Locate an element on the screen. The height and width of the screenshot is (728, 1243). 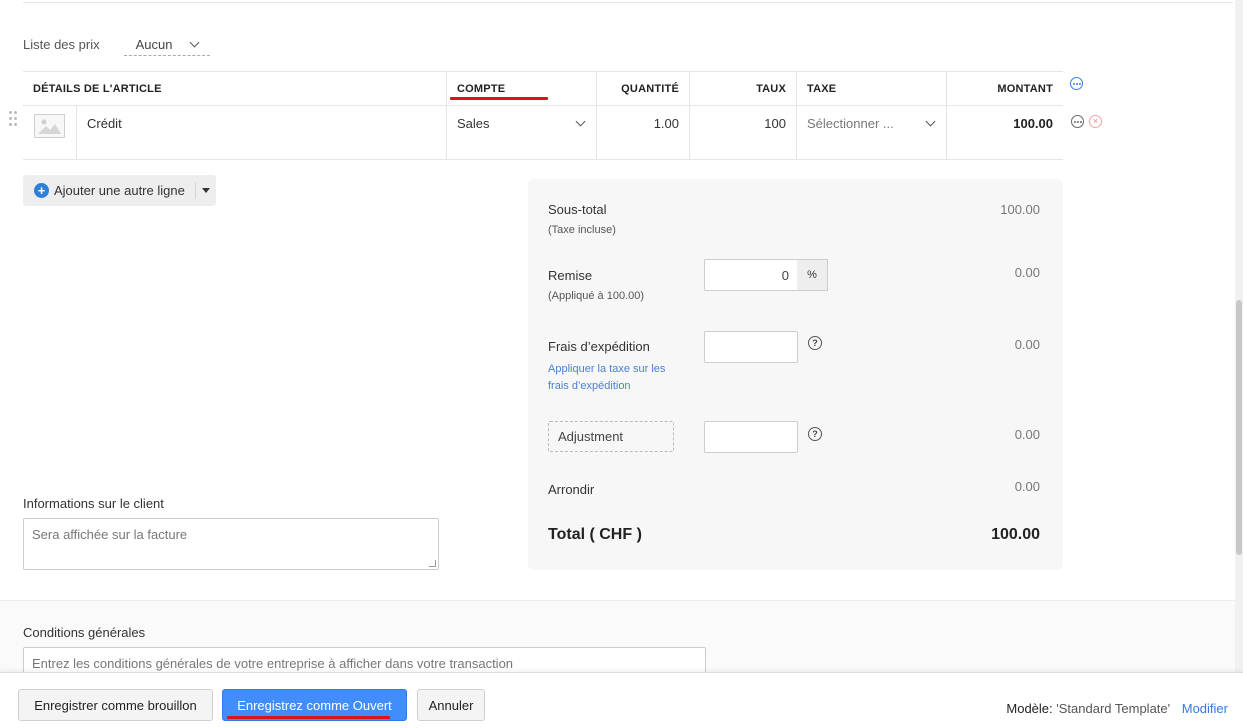
shipping-label: Frais d’expédition is located at coordinates (599, 346).